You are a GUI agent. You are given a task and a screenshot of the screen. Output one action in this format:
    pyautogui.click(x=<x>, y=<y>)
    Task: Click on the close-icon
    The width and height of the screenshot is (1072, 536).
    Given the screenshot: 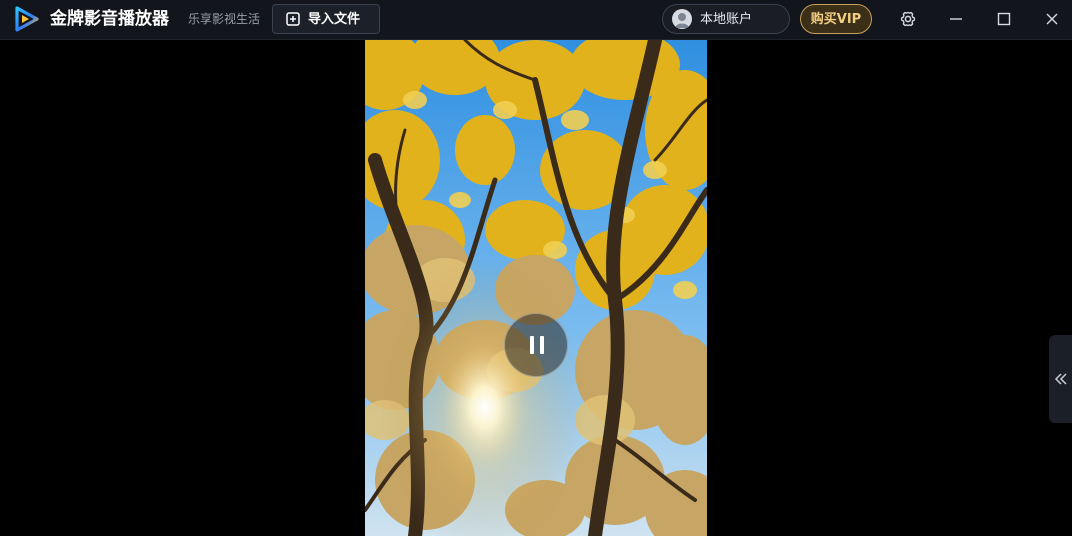 What is the action you would take?
    pyautogui.click(x=1052, y=19)
    